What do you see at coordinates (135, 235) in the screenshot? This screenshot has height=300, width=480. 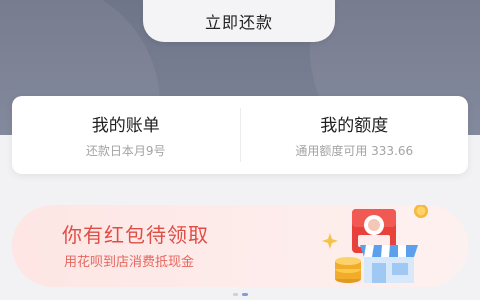 I see `banner-title: 你有红包待领取` at bounding box center [135, 235].